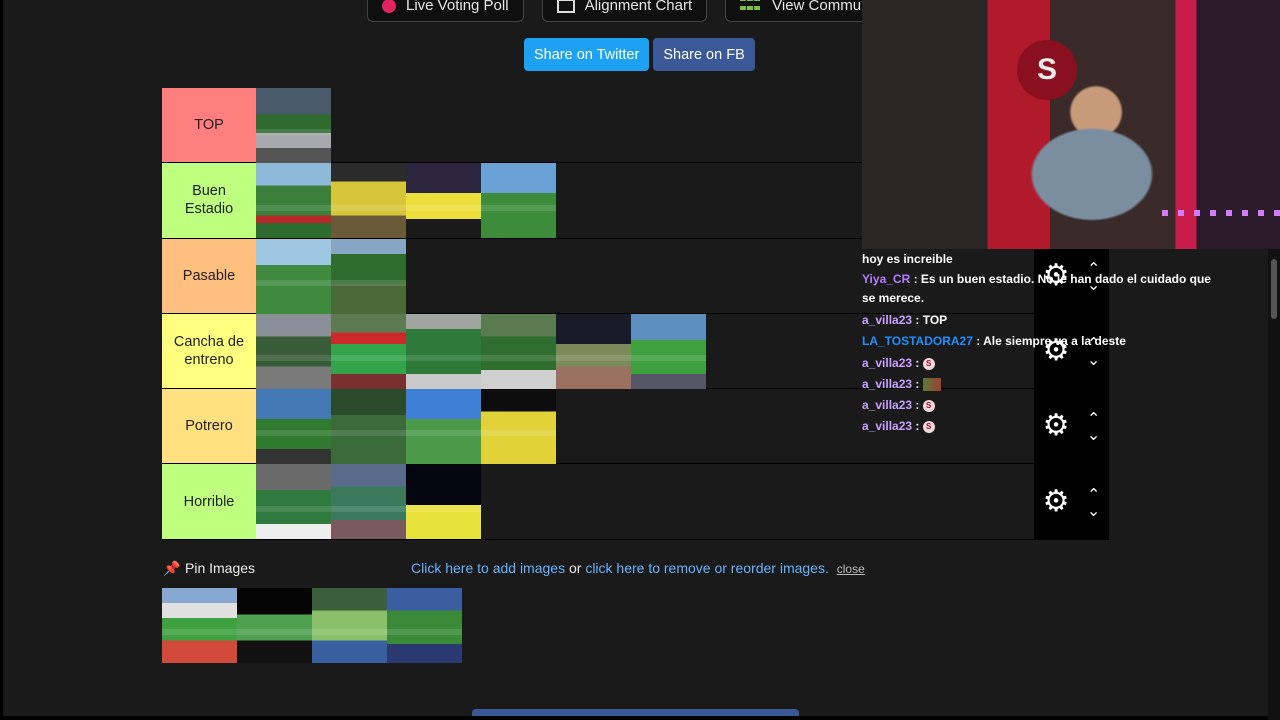 This screenshot has height=720, width=1280. What do you see at coordinates (209, 351) in the screenshot?
I see `tier-label: Cancha de entreno` at bounding box center [209, 351].